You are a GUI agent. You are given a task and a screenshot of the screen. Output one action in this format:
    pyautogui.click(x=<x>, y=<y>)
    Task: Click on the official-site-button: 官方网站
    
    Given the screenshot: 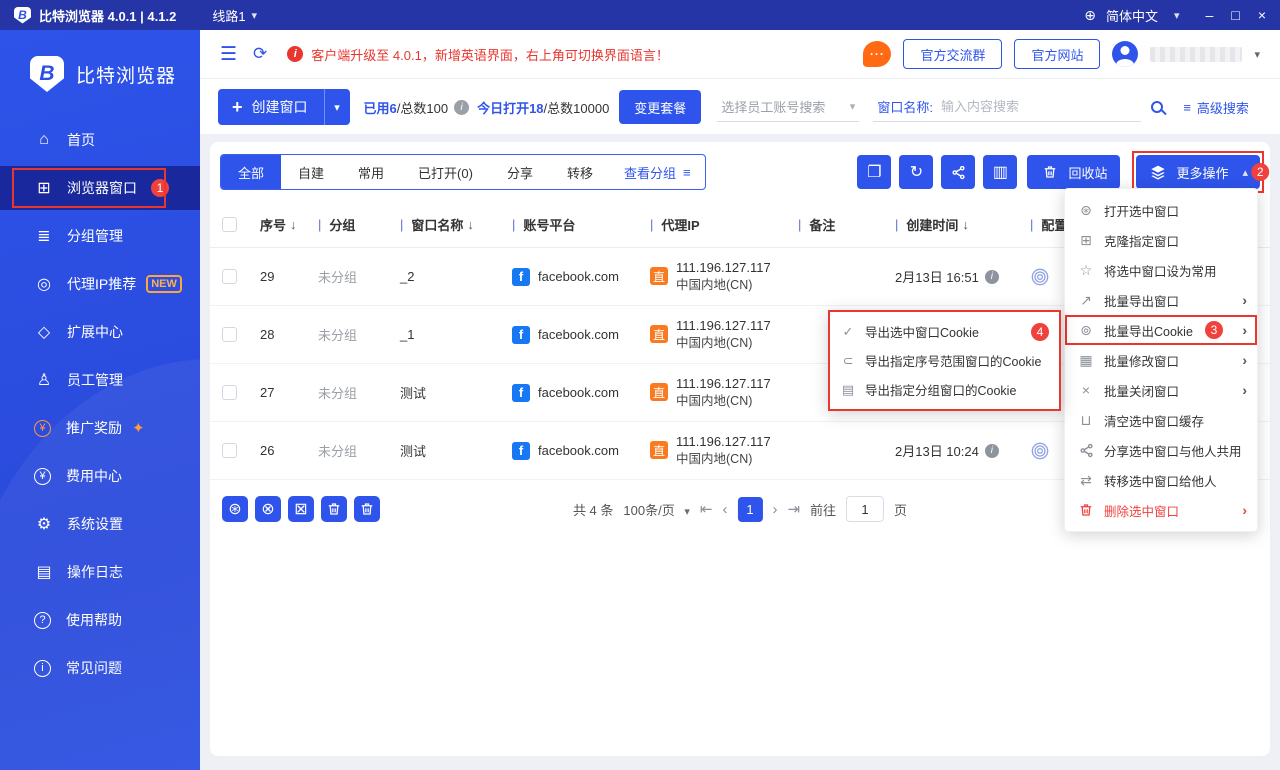 What is the action you would take?
    pyautogui.click(x=1057, y=54)
    